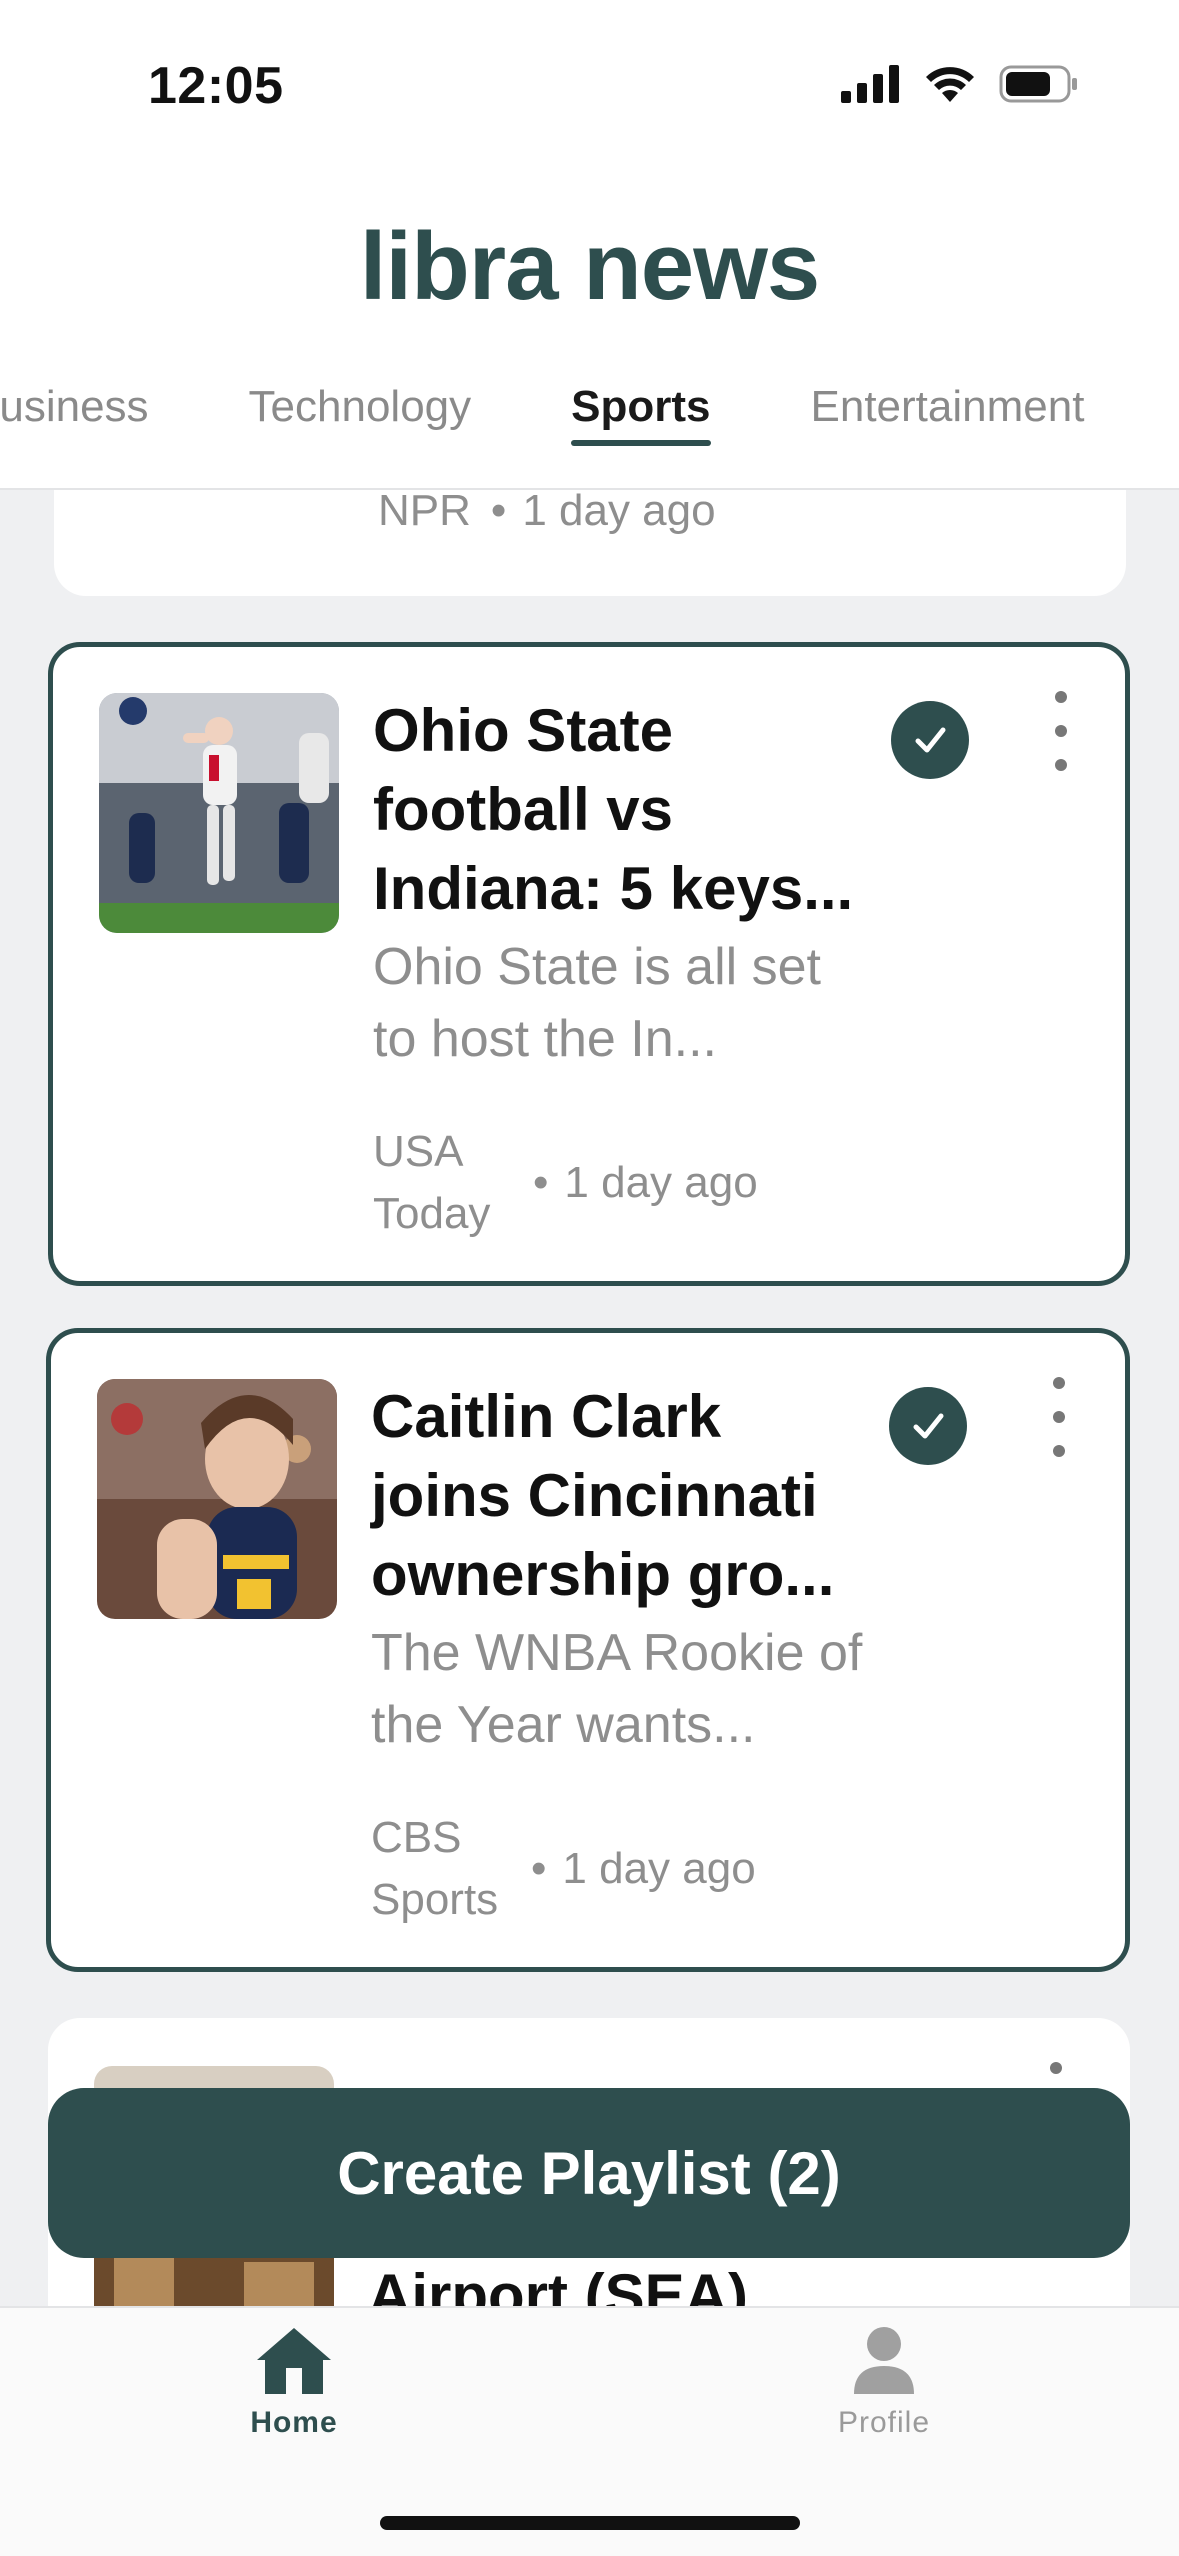  I want to click on article-meta: USA Today • 1 day ago, so click(565, 1183).